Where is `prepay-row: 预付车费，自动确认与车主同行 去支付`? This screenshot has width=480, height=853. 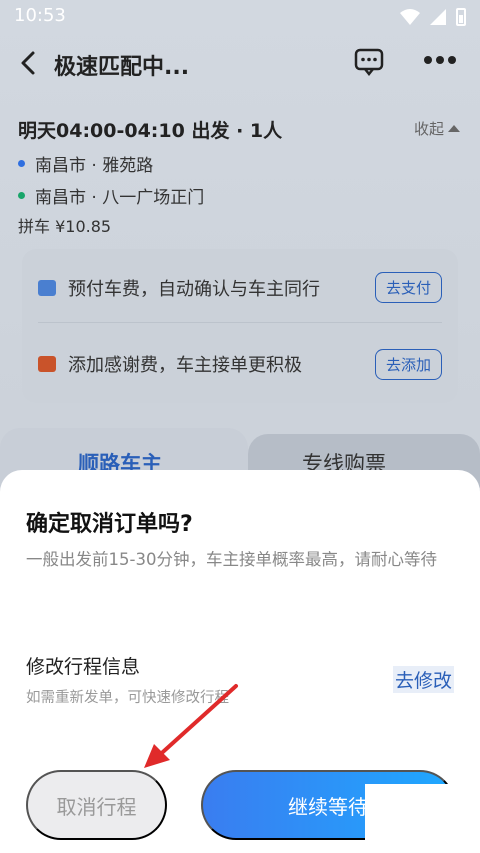 prepay-row: 预付车费，自动确认与车主同行 去支付 is located at coordinates (240, 288).